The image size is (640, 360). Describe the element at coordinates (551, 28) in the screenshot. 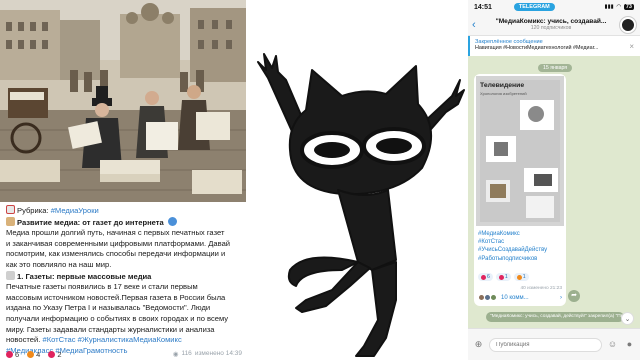

I see `subscriber-count: 120 подписчиков` at that location.